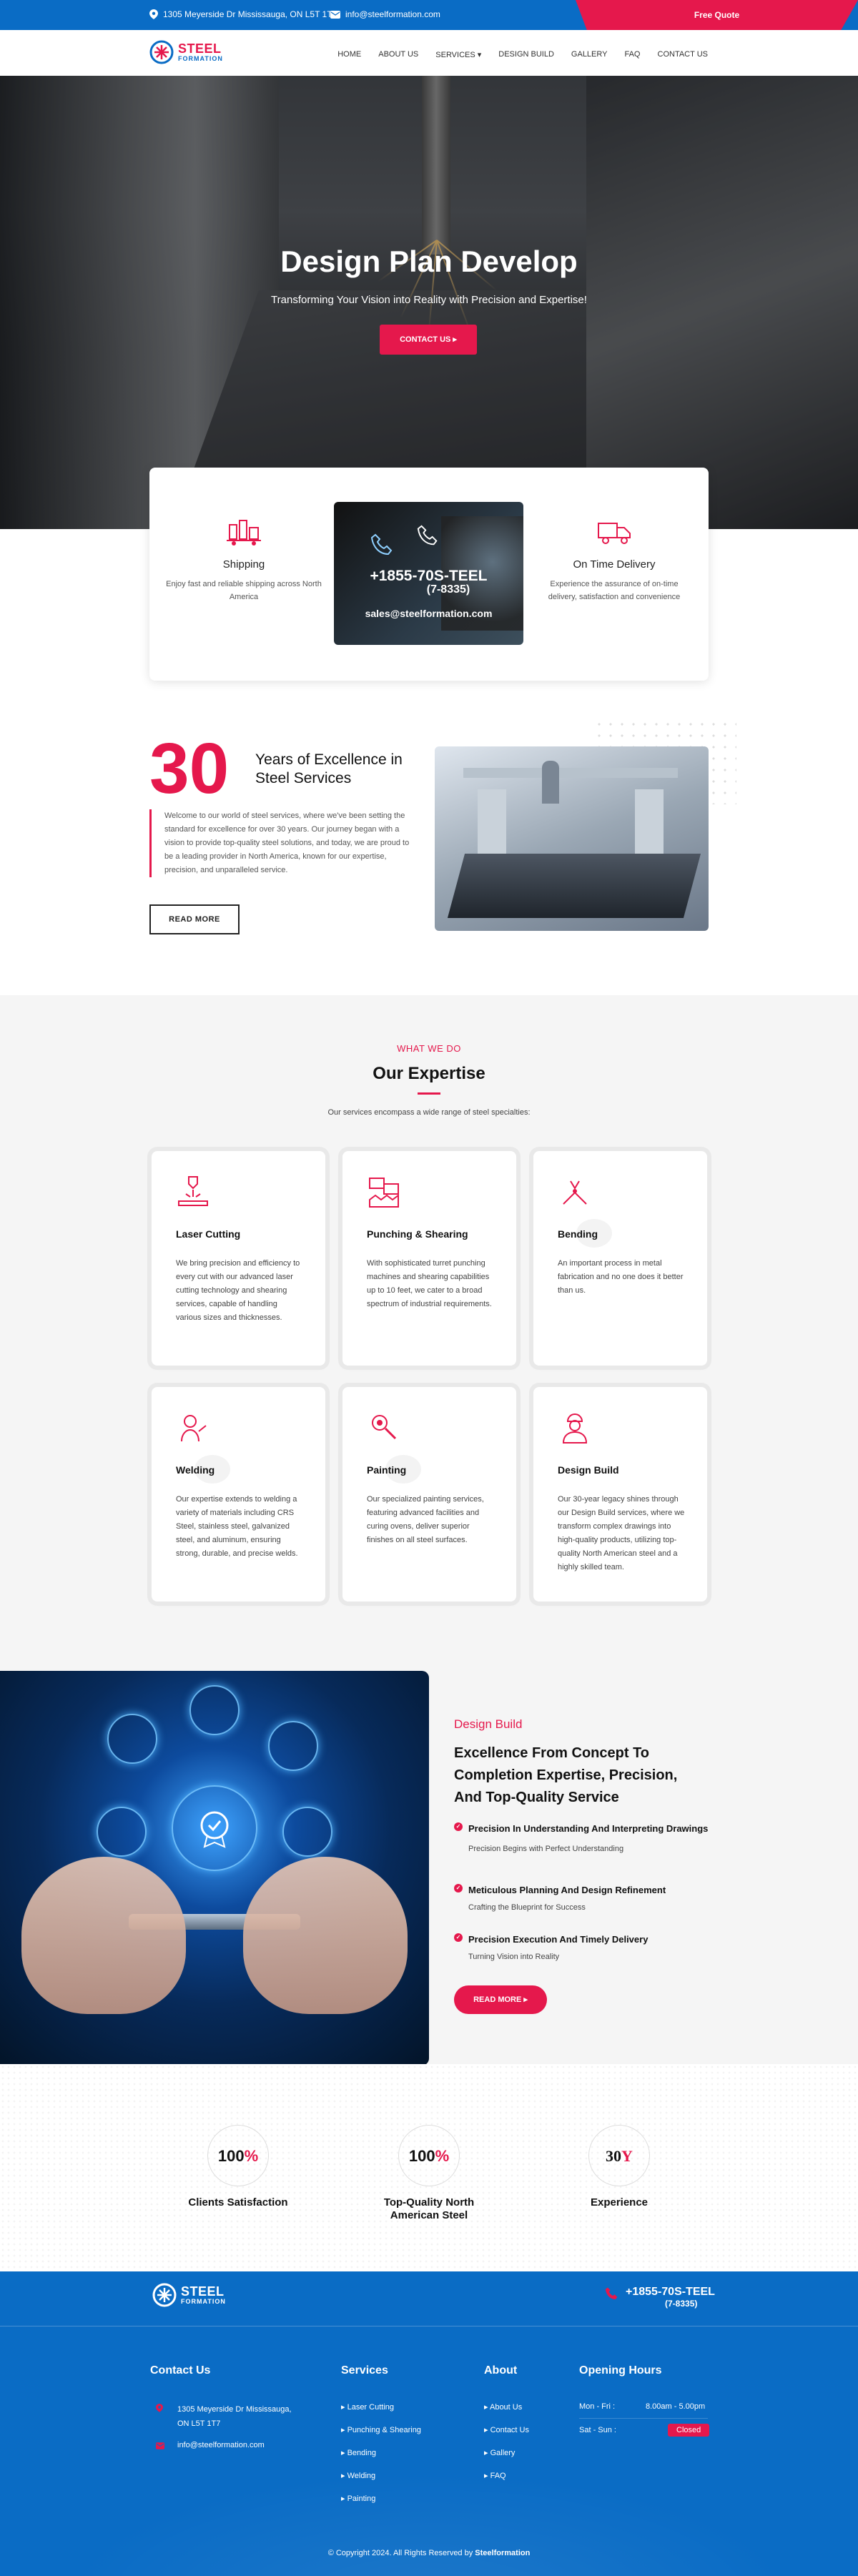  I want to click on footer-link-laser-cutting: ▸ Laser Cutting, so click(367, 2407).